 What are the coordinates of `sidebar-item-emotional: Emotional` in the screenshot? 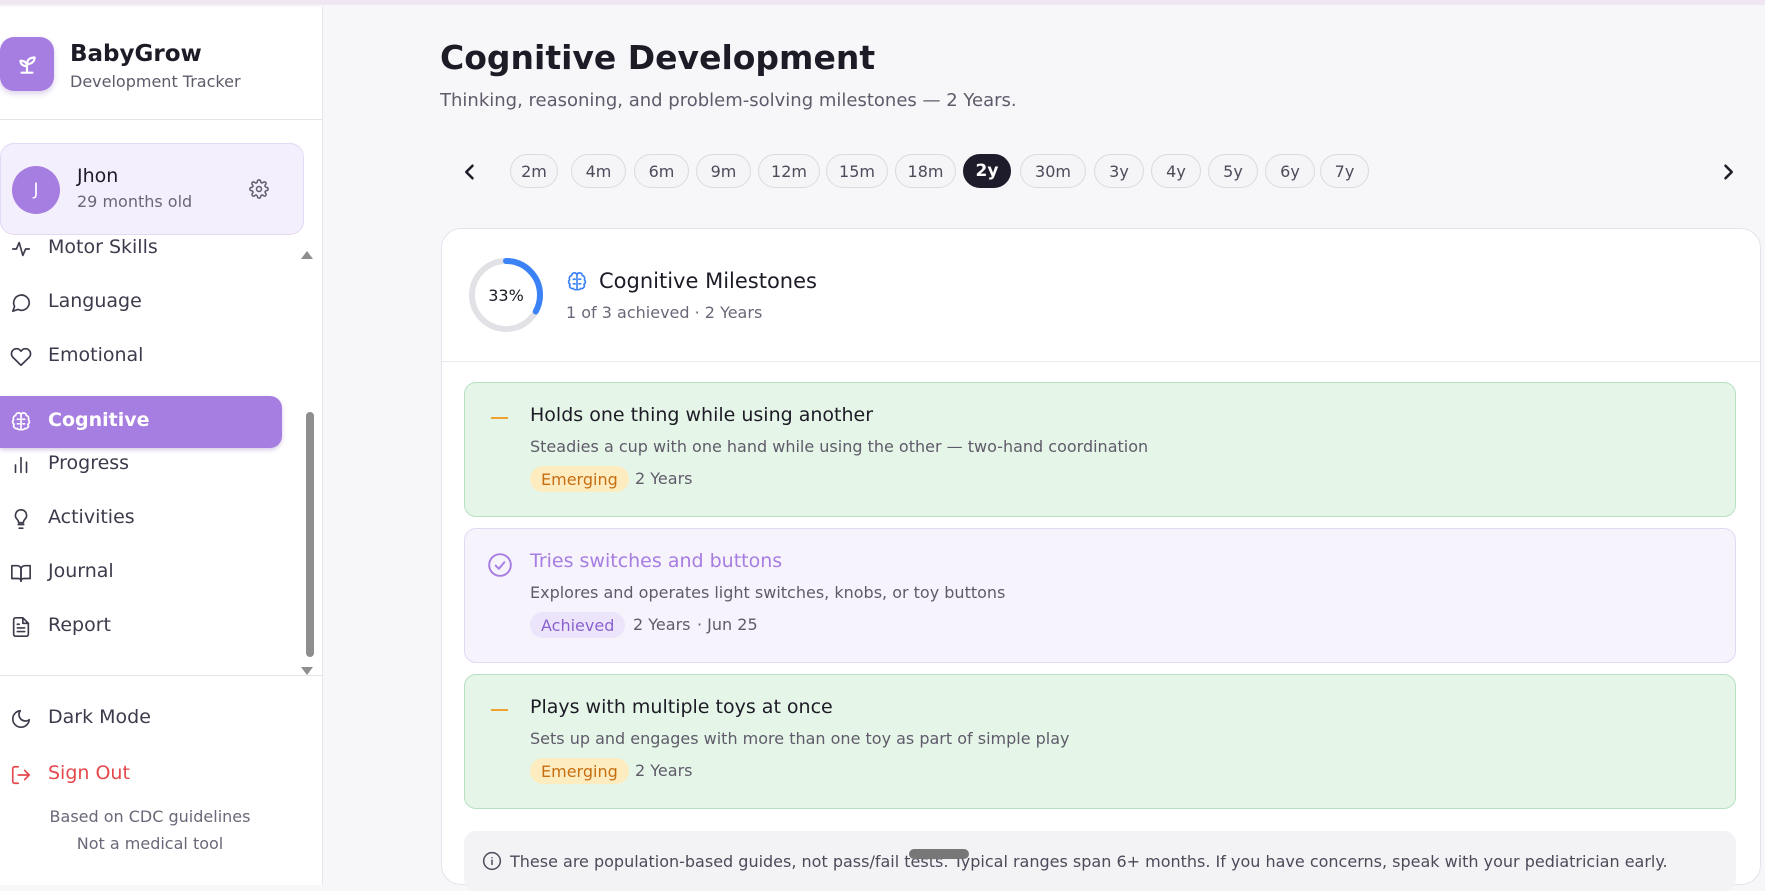 It's located at (141, 357).